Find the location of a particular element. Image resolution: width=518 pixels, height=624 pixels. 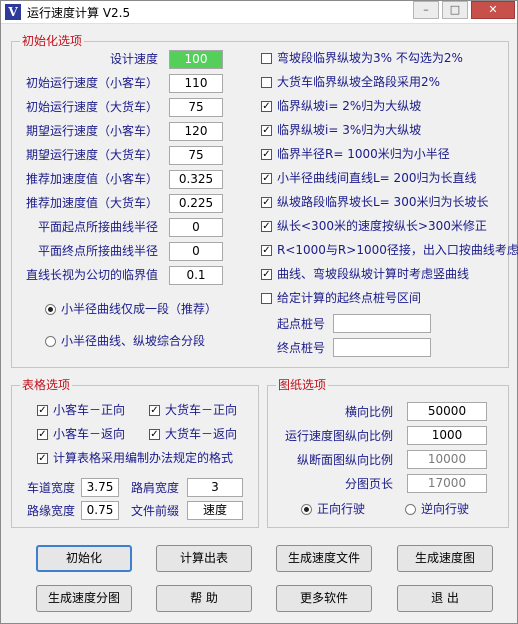

start-station-label: 起点桩号 is located at coordinates (301, 324).